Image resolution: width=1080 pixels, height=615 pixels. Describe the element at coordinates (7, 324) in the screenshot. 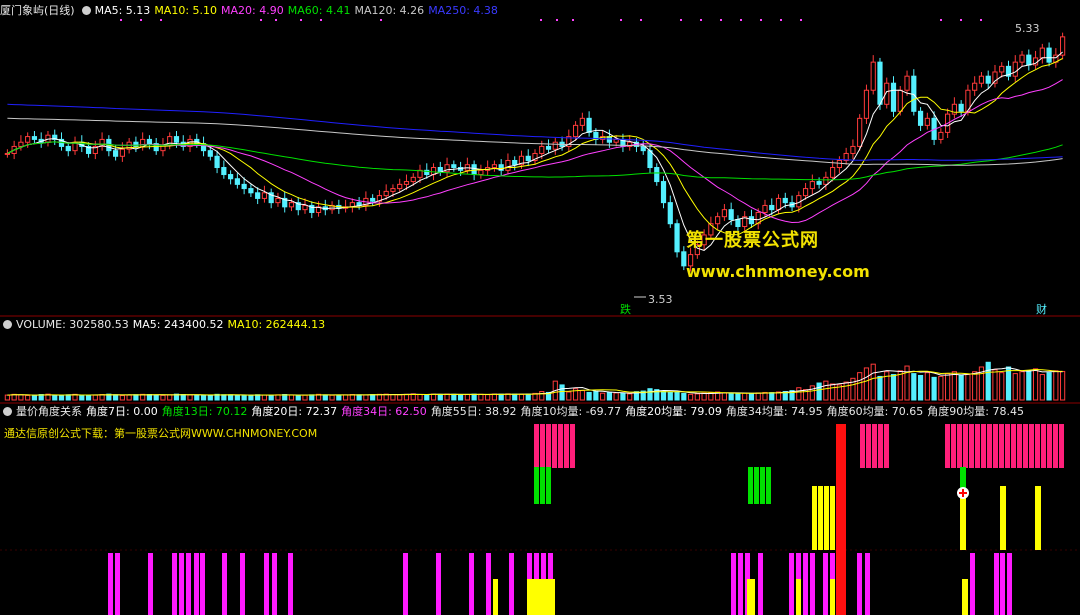

I see `volume-settings-icon` at that location.